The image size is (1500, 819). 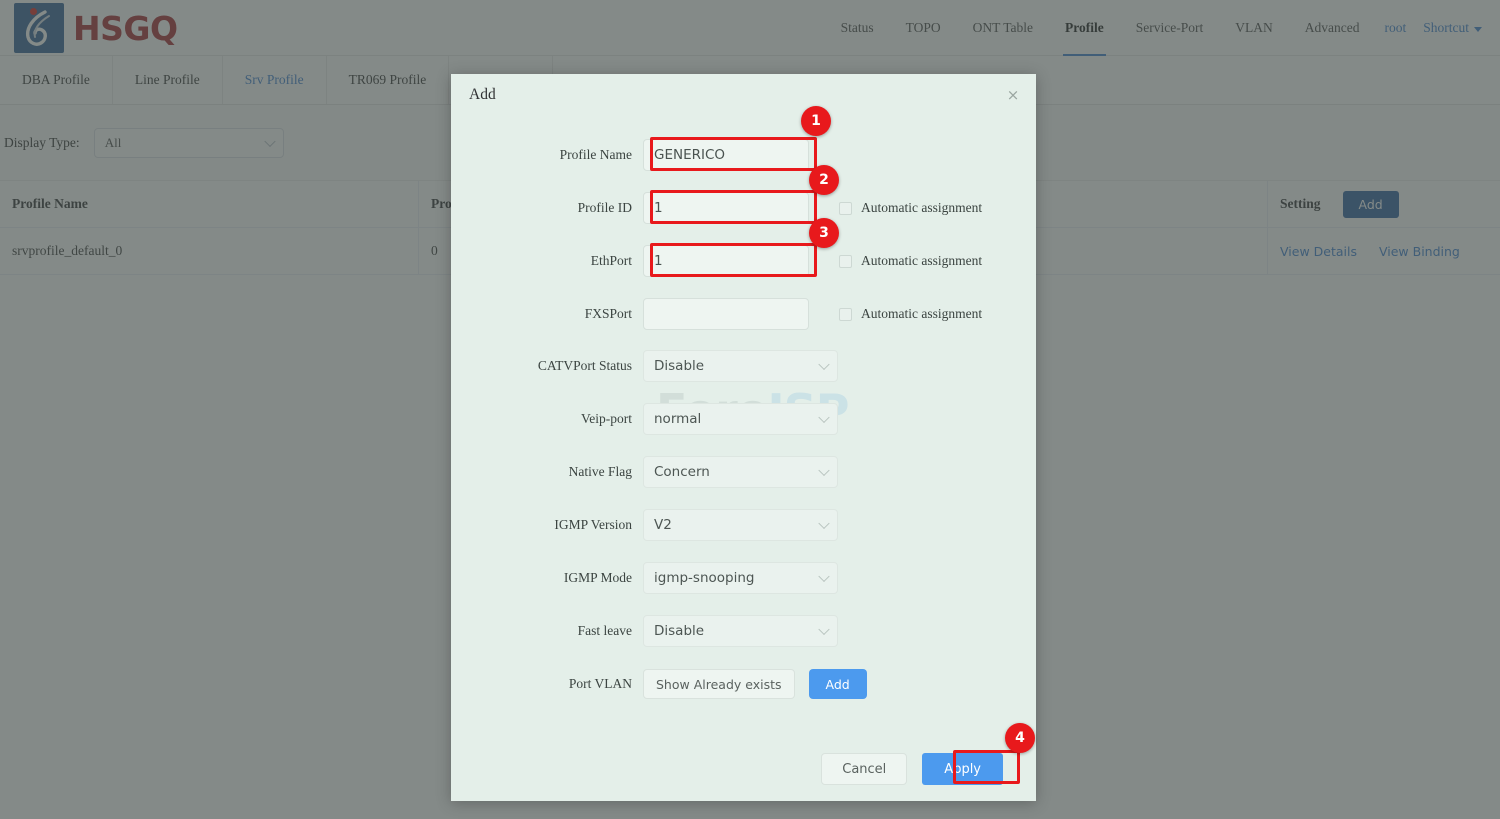 I want to click on ethport-auto-checkbox: Automatic assignment, so click(x=910, y=261).